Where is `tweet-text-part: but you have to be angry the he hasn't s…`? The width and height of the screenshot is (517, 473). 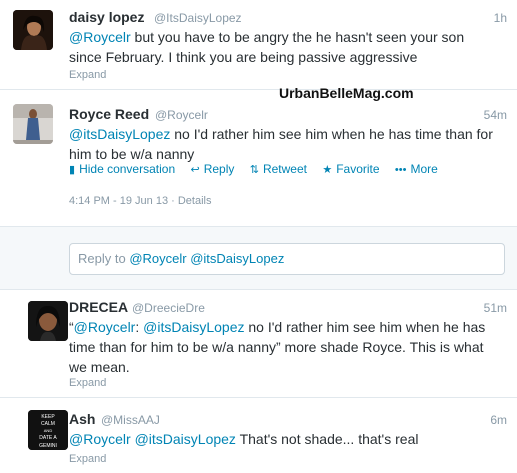 tweet-text-part: but you have to be angry the he hasn't s… is located at coordinates (297, 37).